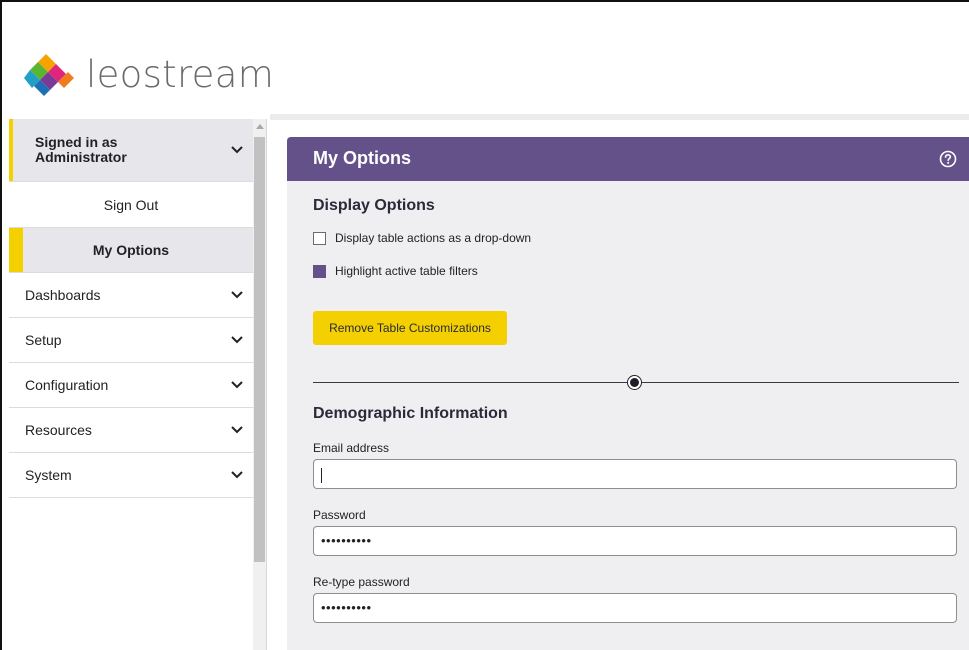 The height and width of the screenshot is (650, 969). I want to click on checkbox-table-actions-dropdown, so click(319, 238).